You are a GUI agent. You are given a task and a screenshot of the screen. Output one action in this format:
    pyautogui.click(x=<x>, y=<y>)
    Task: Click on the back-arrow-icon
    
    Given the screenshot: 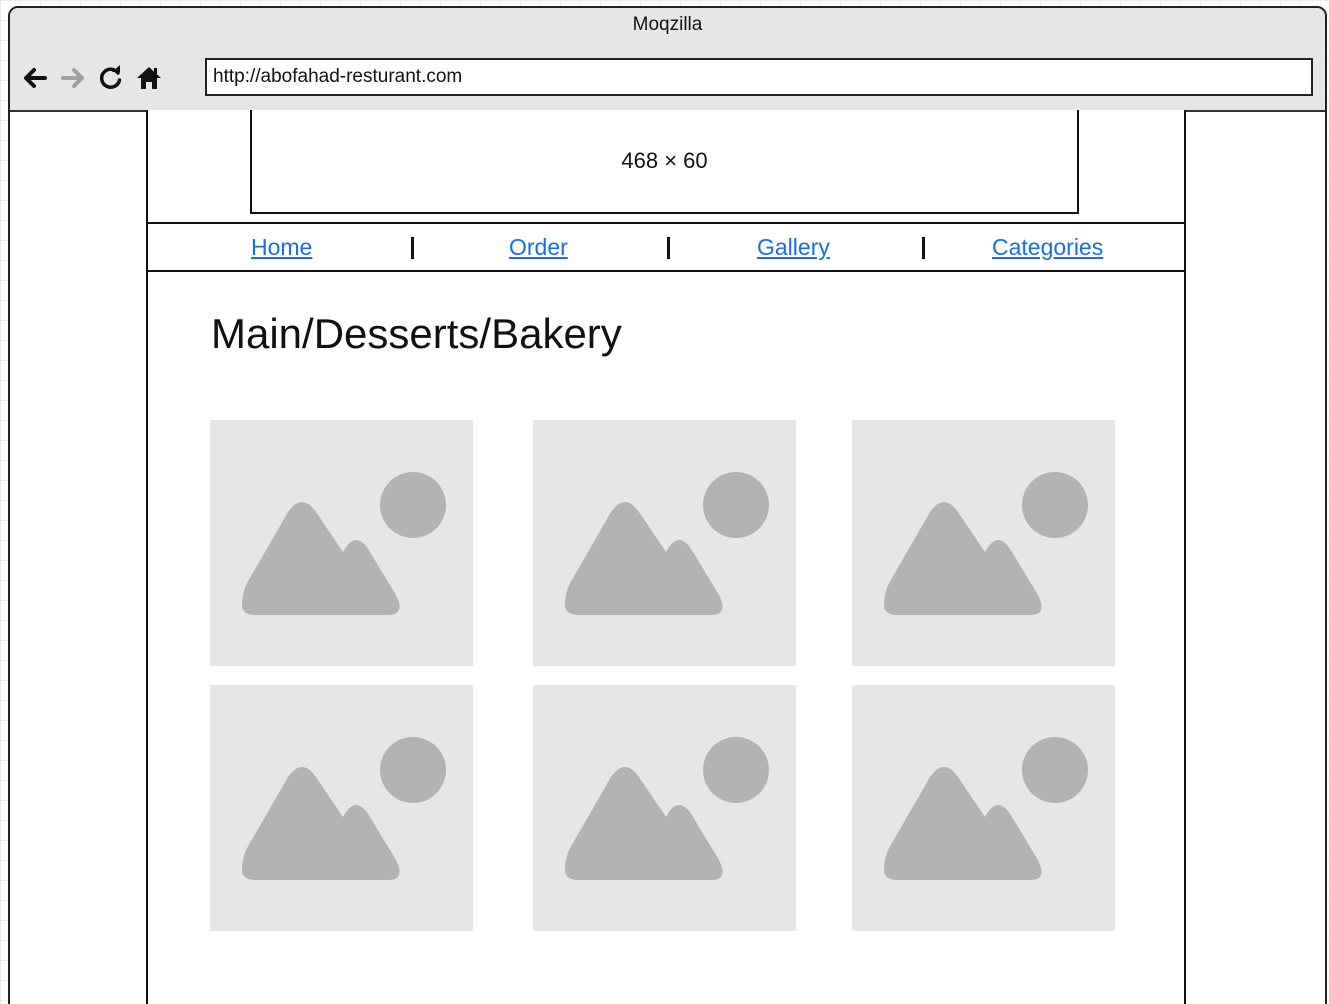 What is the action you would take?
    pyautogui.click(x=35, y=78)
    